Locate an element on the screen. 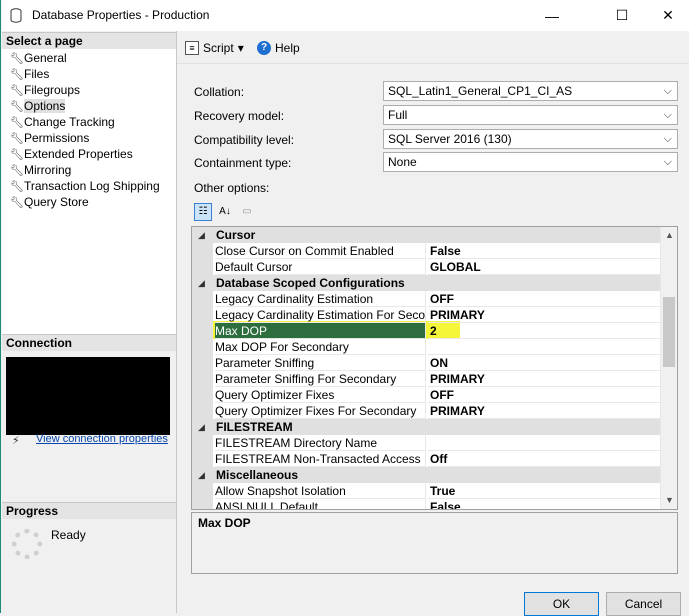  property-value: ON is located at coordinates (545, 363).